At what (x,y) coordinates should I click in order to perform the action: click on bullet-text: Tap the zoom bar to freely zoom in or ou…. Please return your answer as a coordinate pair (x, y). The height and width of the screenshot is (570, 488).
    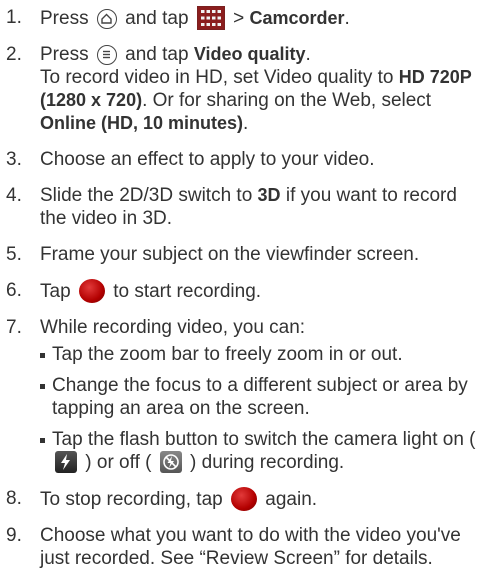
    Looking at the image, I should click on (227, 354).